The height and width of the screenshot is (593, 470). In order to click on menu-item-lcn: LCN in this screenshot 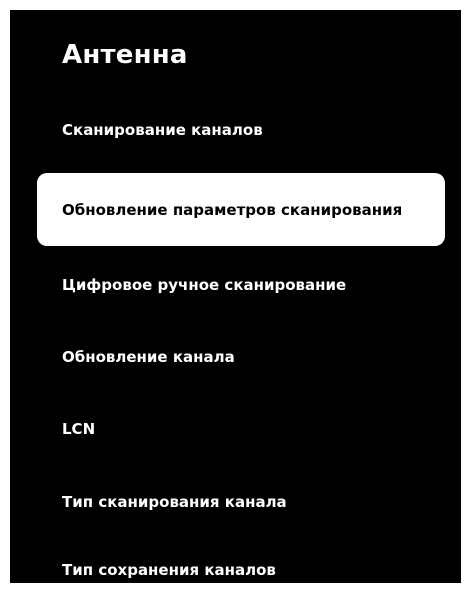, I will do `click(78, 429)`.